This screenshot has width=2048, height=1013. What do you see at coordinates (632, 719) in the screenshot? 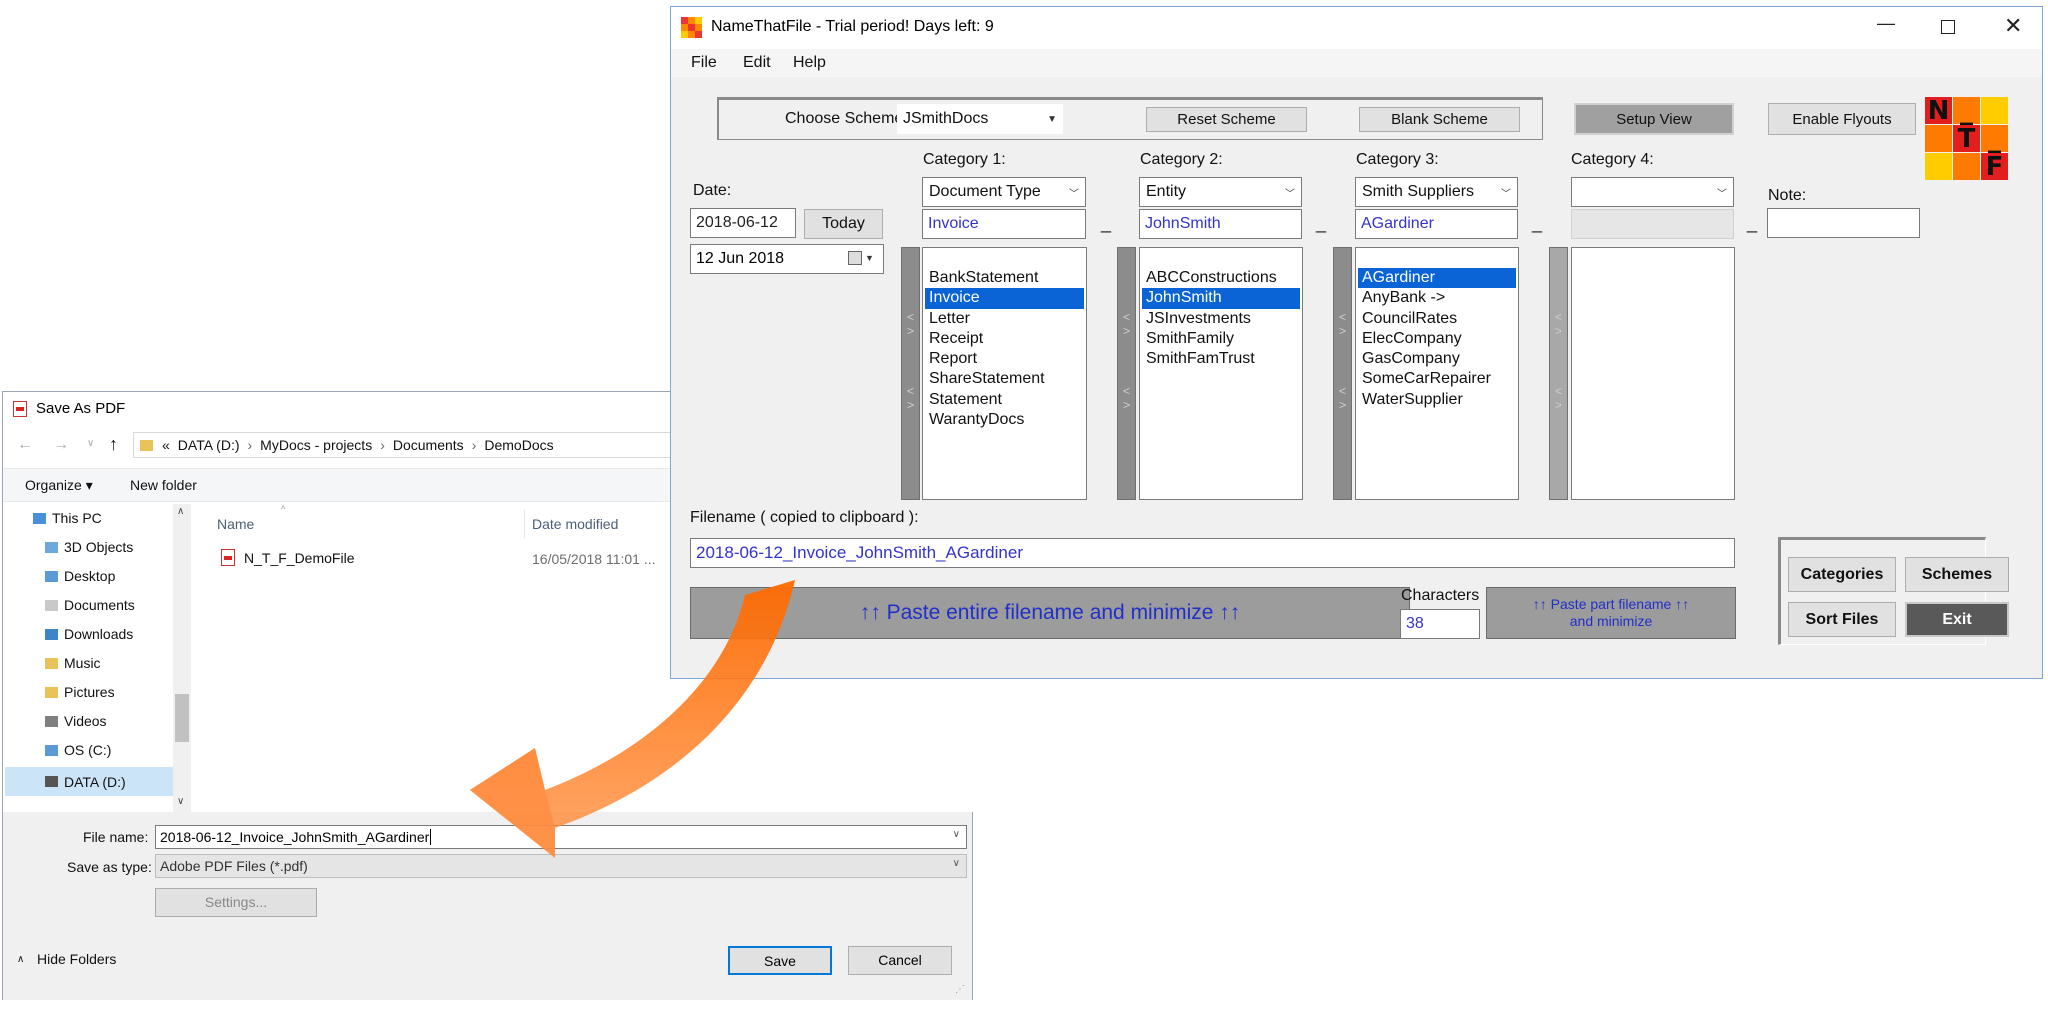
I see `orange-curved-arrow` at bounding box center [632, 719].